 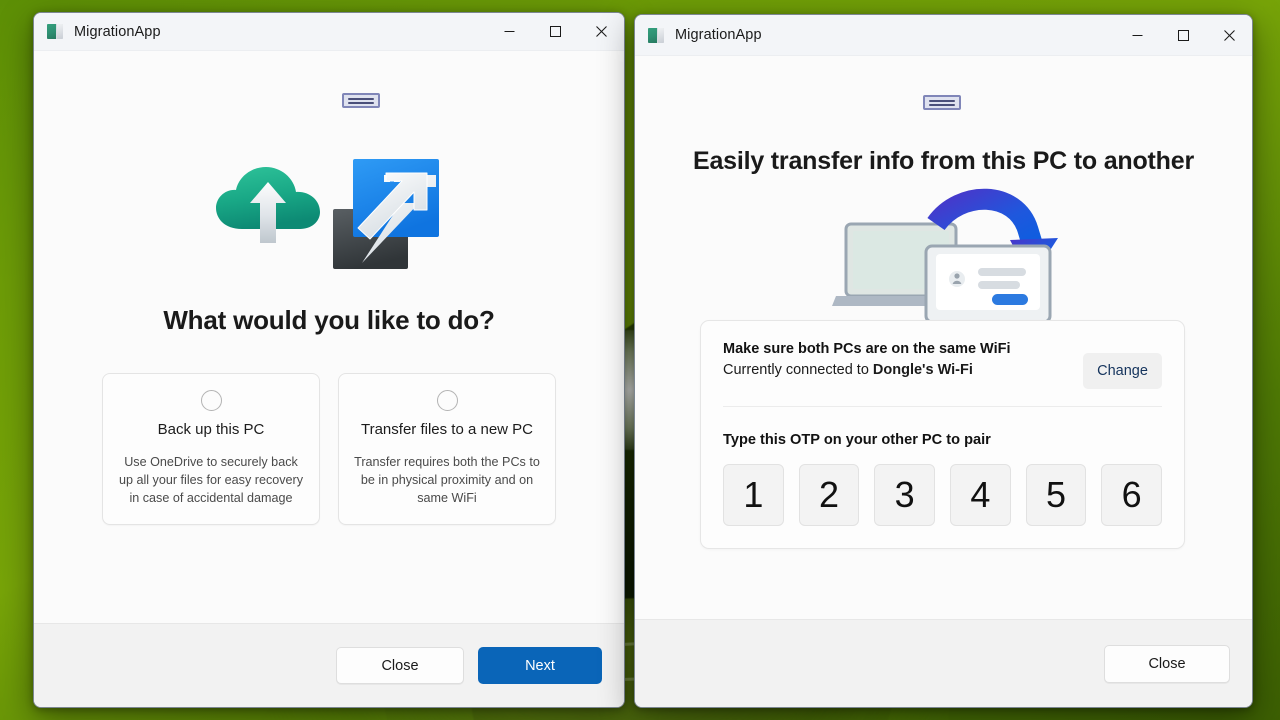 I want to click on page-title: What would you like to do?, so click(x=329, y=320).